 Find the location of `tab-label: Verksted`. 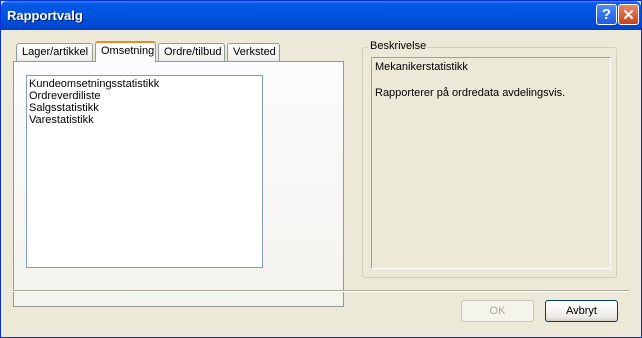

tab-label: Verksted is located at coordinates (254, 52).